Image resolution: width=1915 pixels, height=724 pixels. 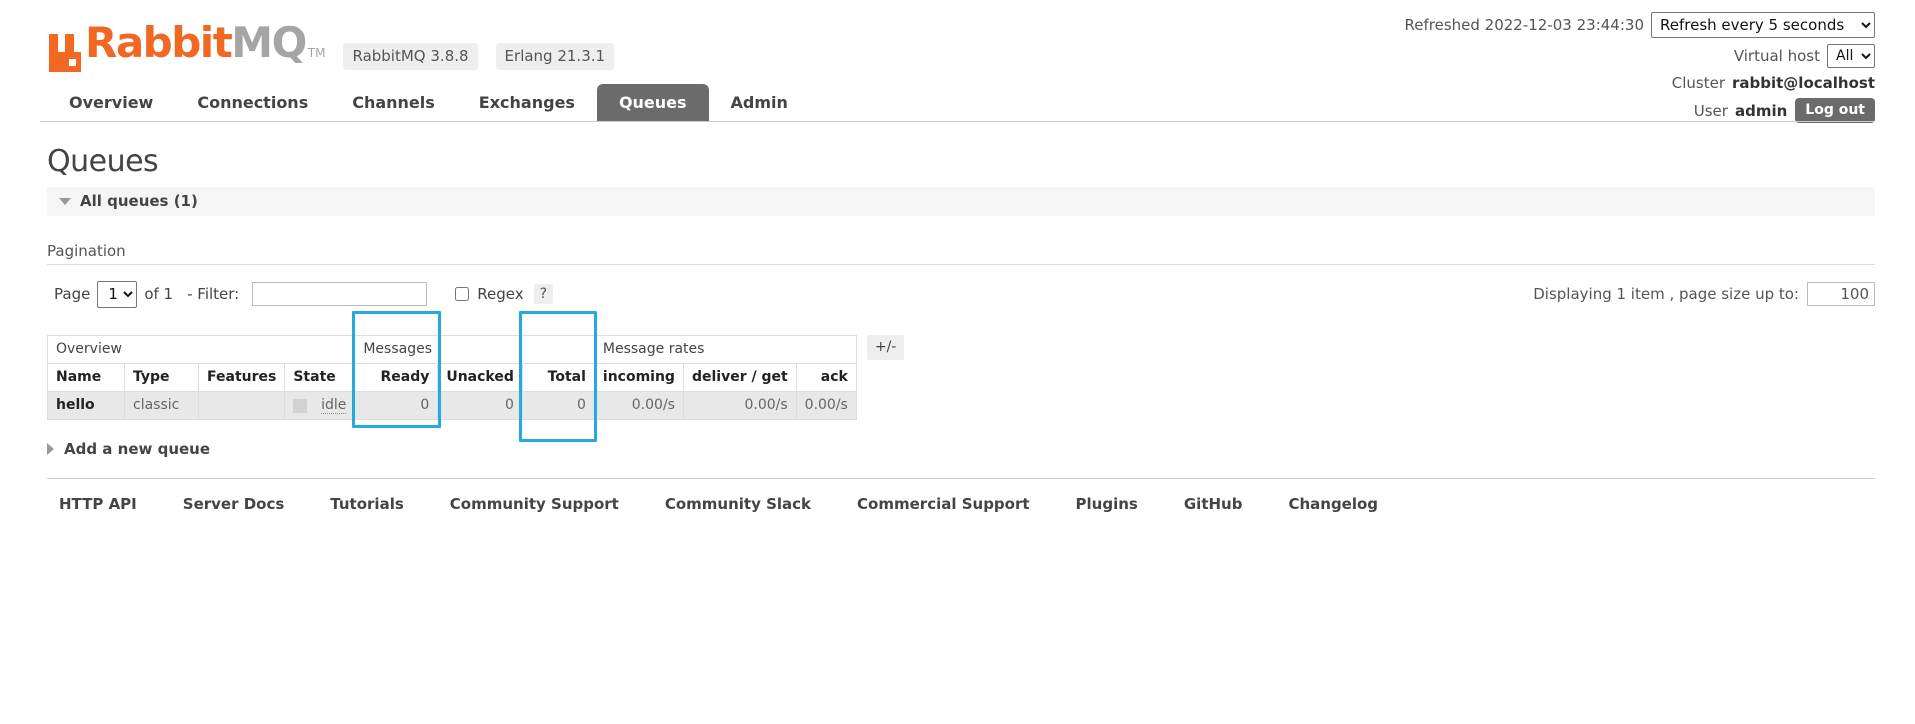 What do you see at coordinates (201, 349) in the screenshot?
I see `group-header-overview: Overview` at bounding box center [201, 349].